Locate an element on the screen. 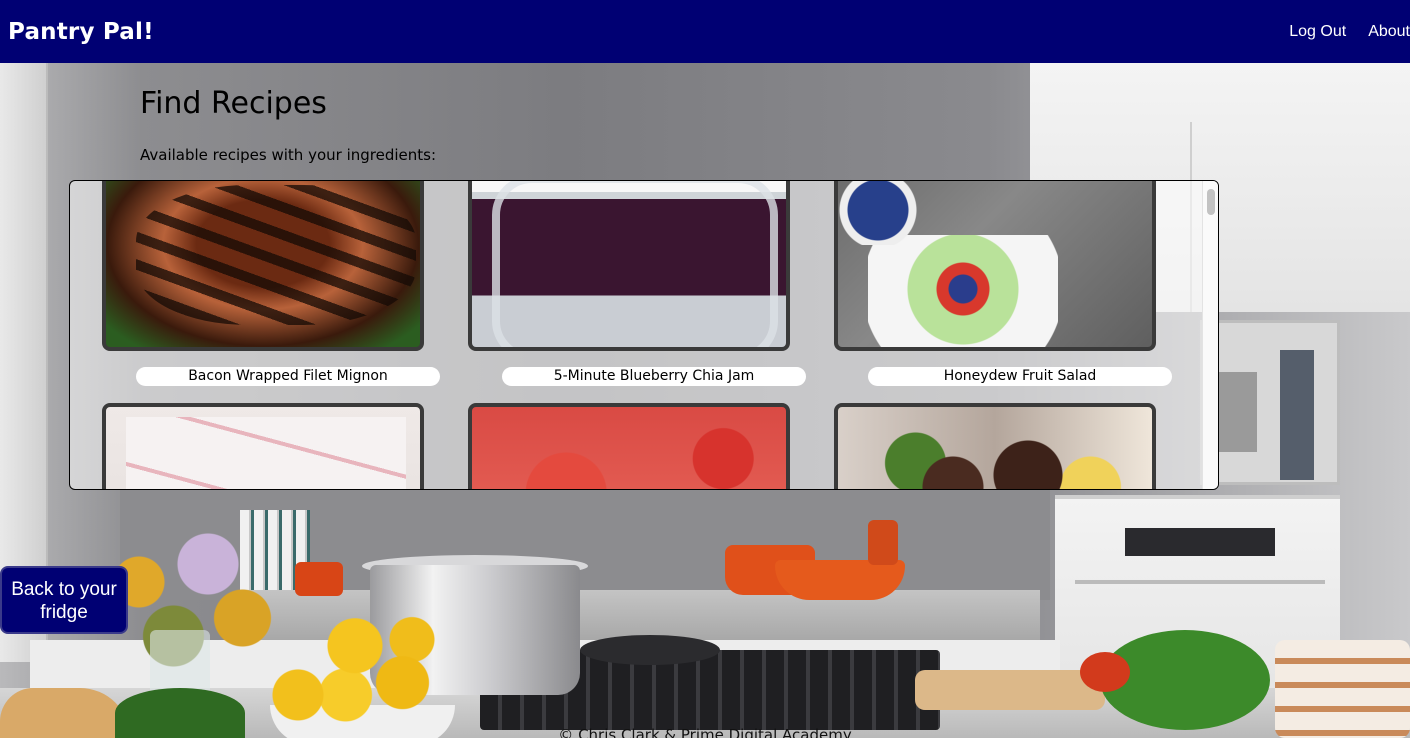  top-nav: Log Out About is located at coordinates (1344, 31).